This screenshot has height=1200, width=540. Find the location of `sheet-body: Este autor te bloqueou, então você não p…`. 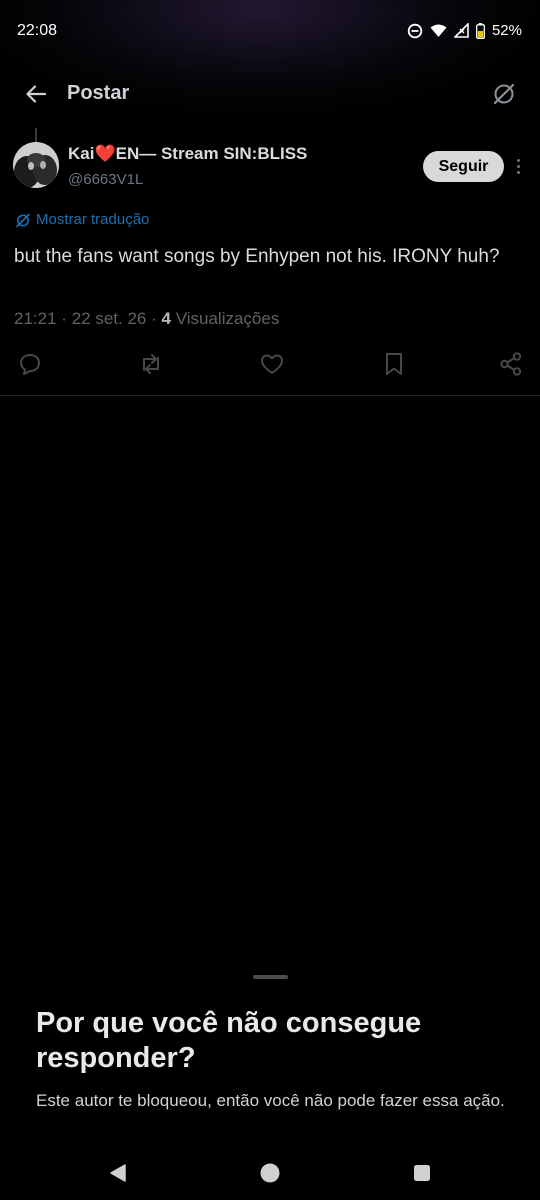

sheet-body: Este autor te bloqueou, então você não p… is located at coordinates (270, 1100).